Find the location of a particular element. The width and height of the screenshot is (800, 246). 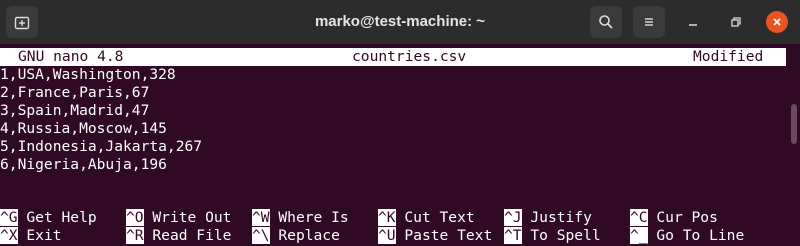

close-icon is located at coordinates (777, 22).